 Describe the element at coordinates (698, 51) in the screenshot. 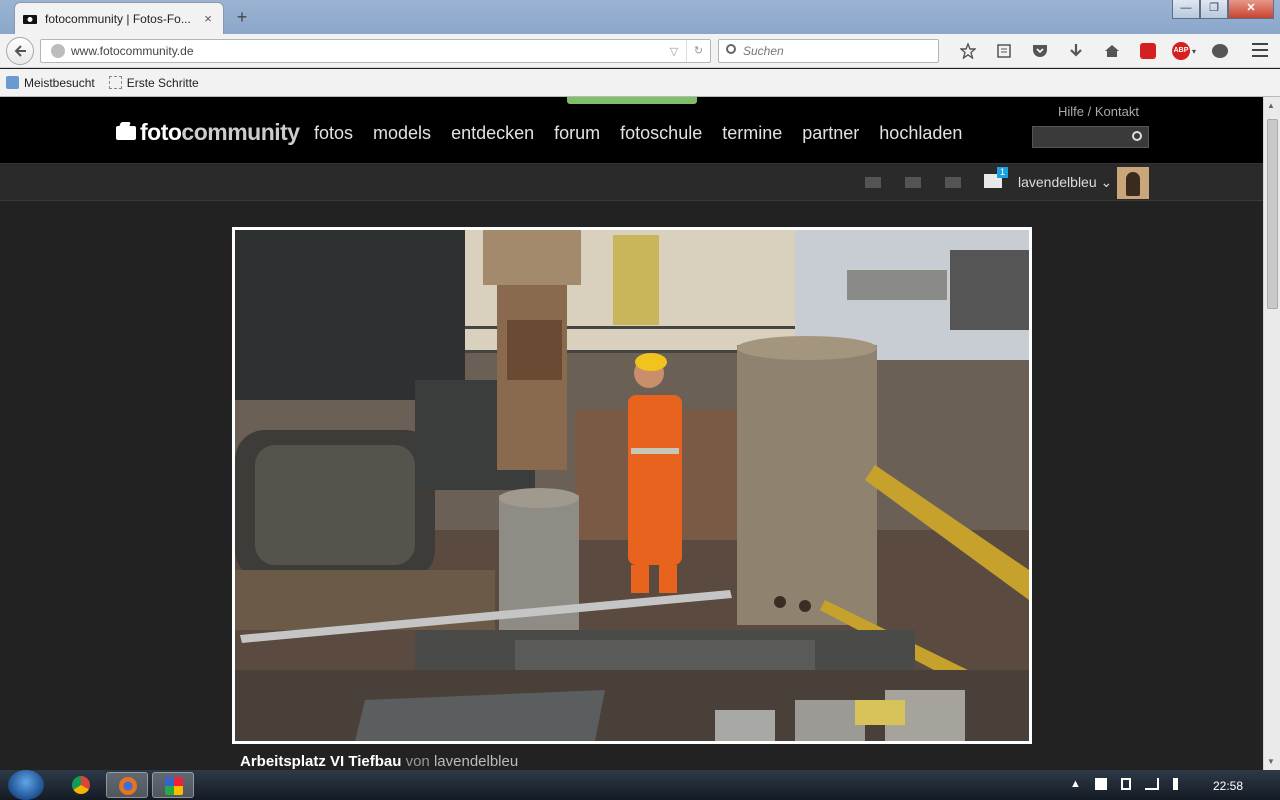

I see `reload-icon: ↻` at that location.